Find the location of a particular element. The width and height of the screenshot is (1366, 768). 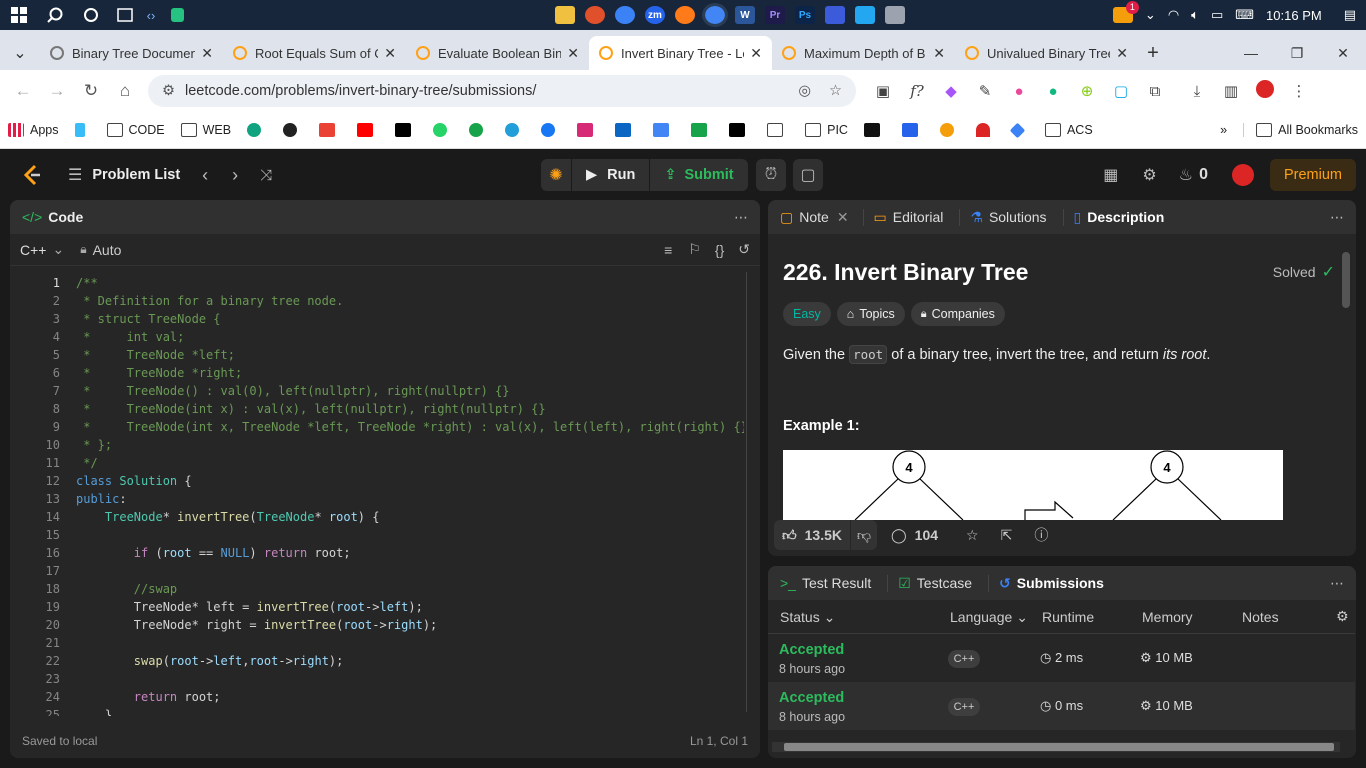

photoshop-icon: Ps is located at coordinates (805, 15).